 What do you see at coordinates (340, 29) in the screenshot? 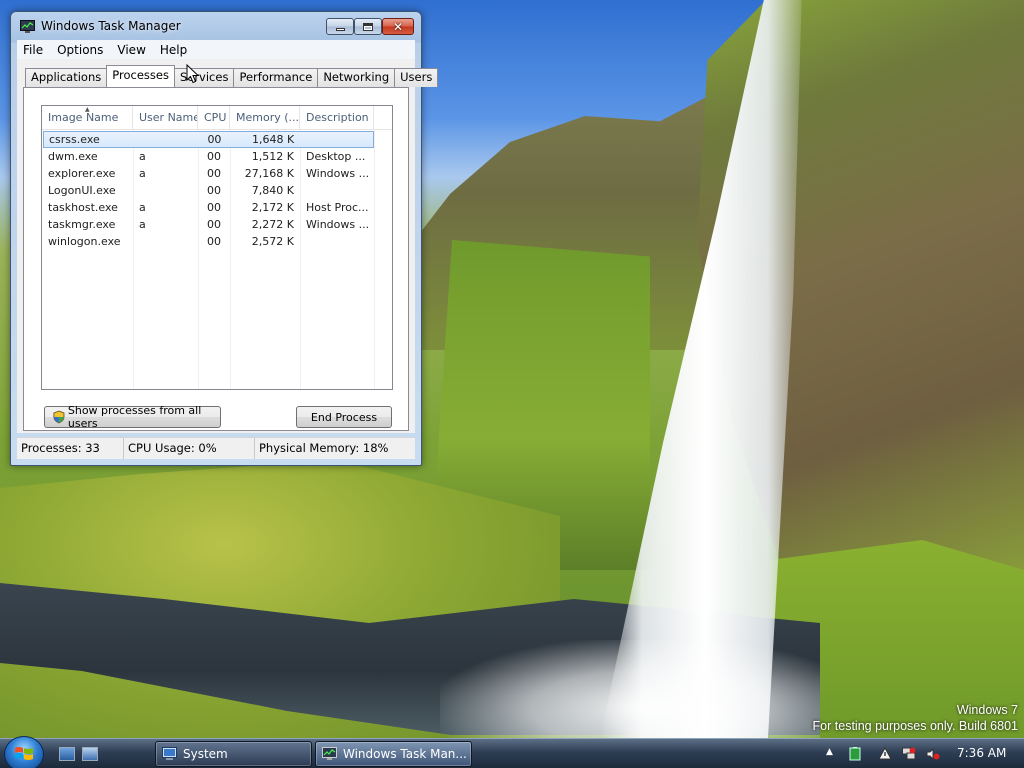
I see `minimize-icon` at bounding box center [340, 29].